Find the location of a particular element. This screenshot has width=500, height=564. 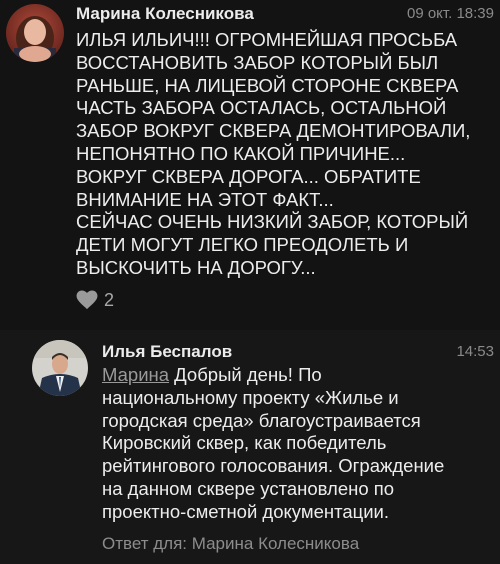

comment-author: Илья Беспалов is located at coordinates (167, 352).